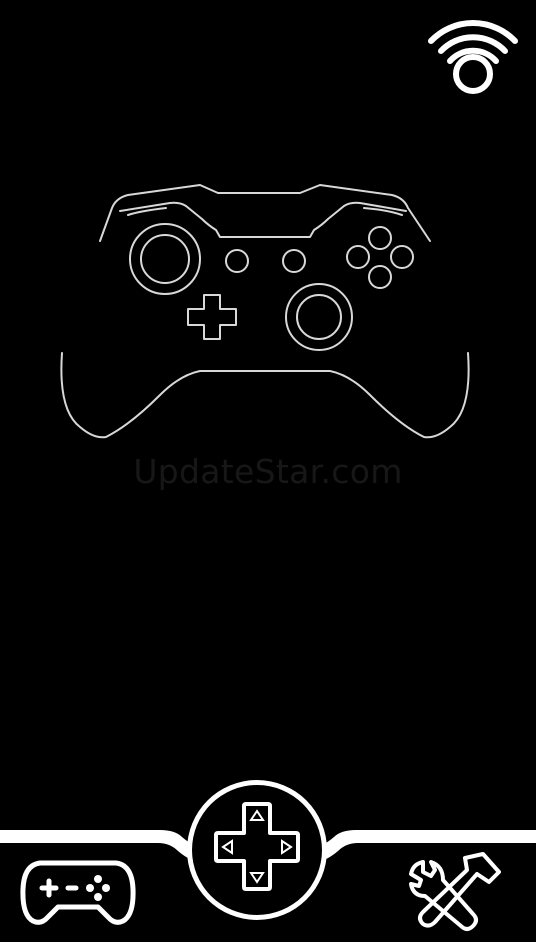 The width and height of the screenshot is (536, 942). I want to click on gamepad-icon, so click(78, 892).